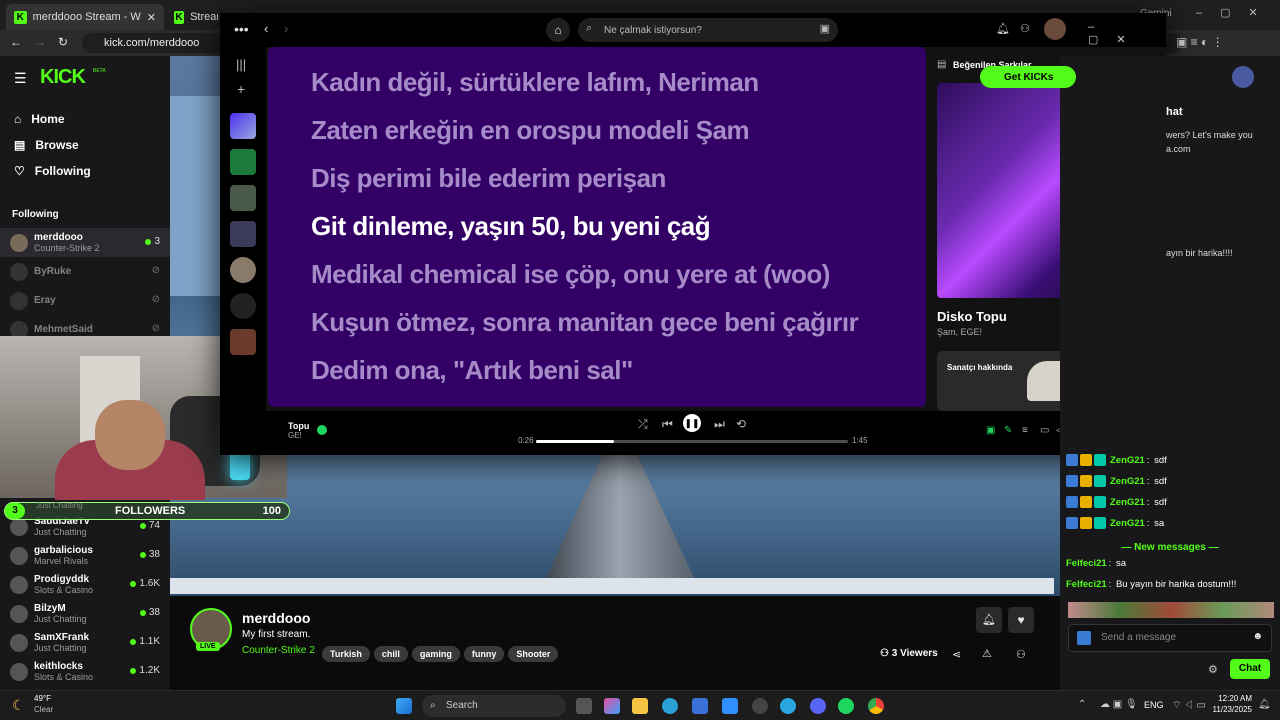  I want to click on discord-icon, so click(818, 706).